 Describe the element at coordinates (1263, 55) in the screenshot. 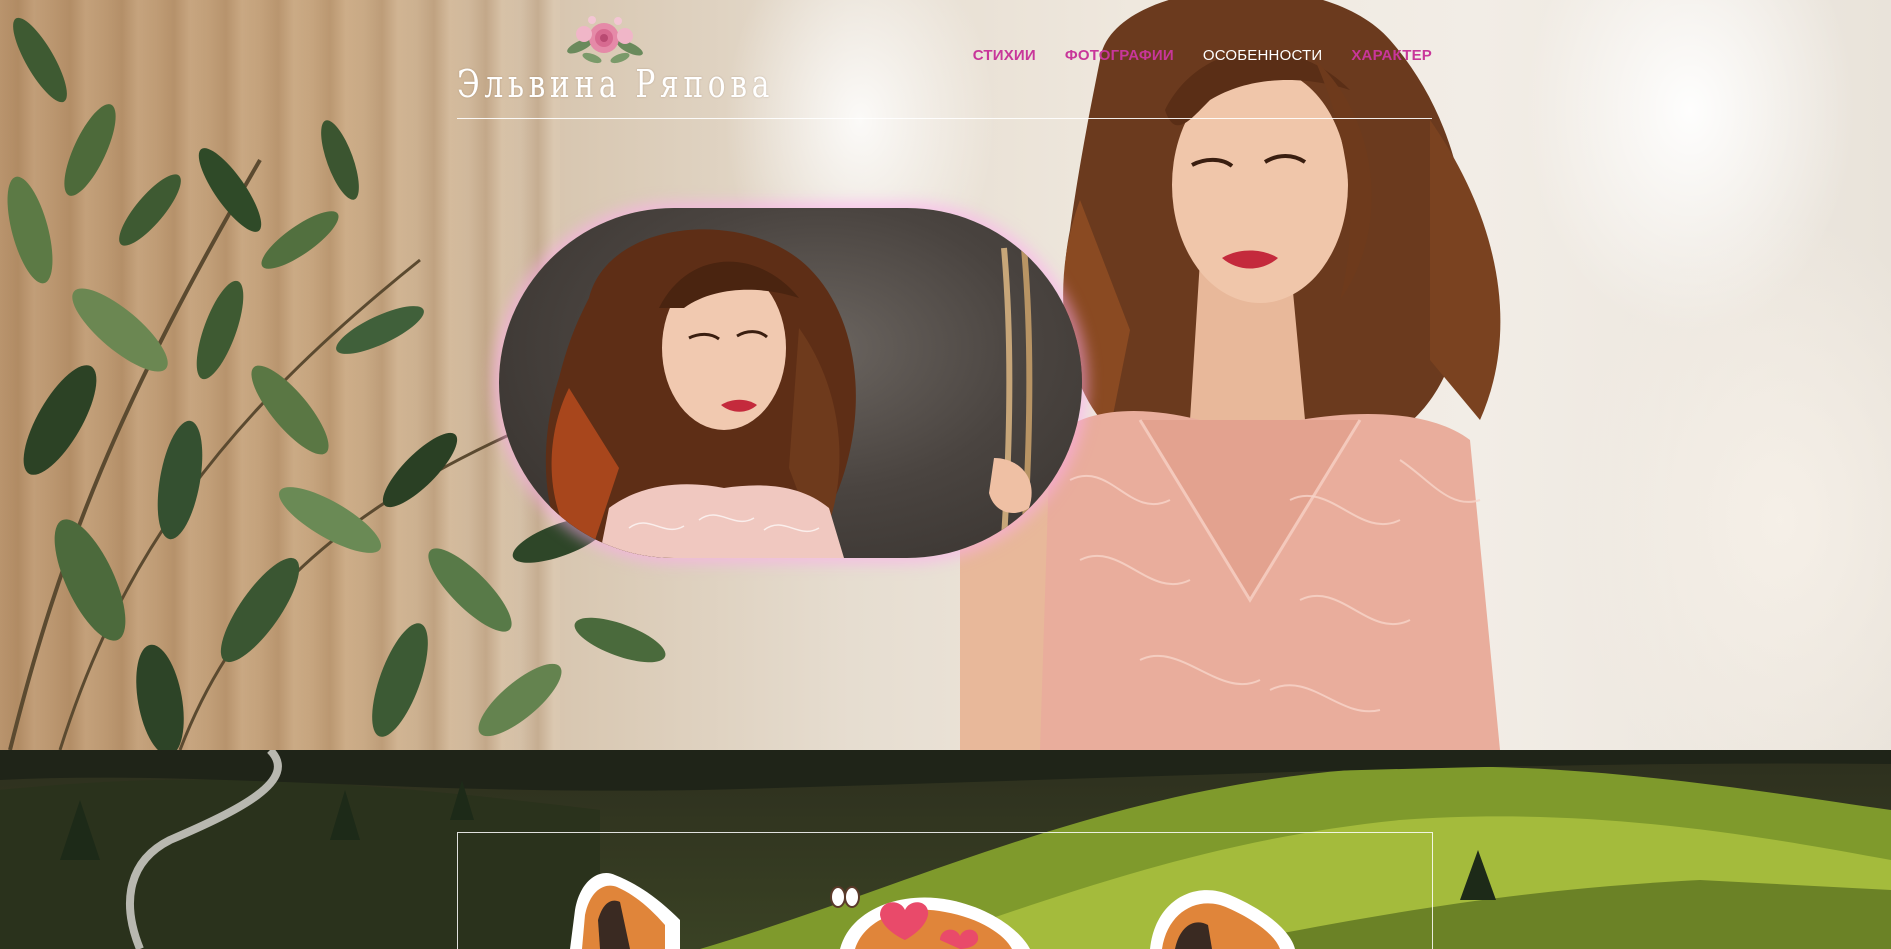

I see `nav-link-osobennosti: ОСОБЕННОСТИ` at that location.